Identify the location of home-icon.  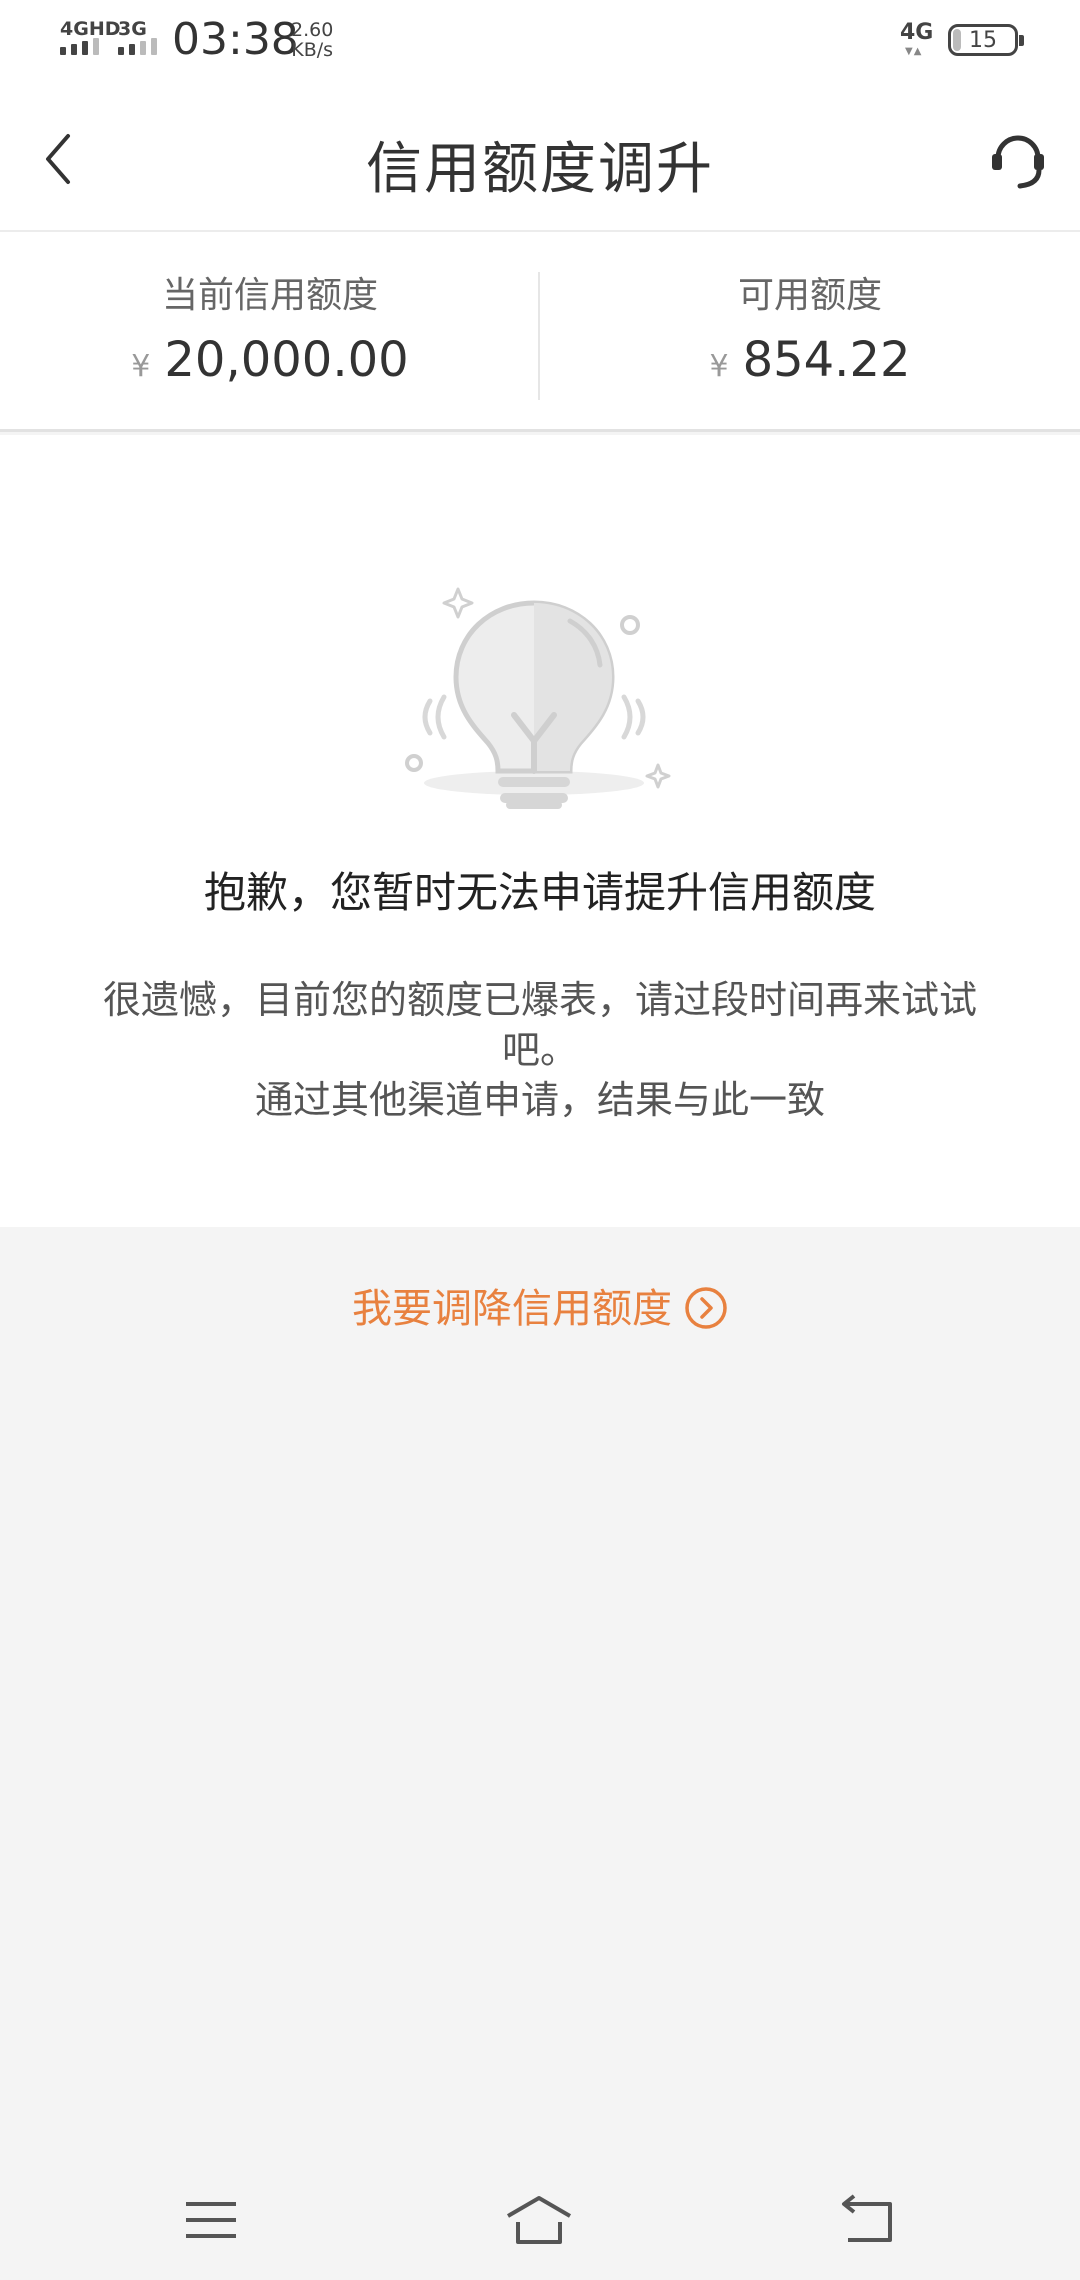
(539, 2220).